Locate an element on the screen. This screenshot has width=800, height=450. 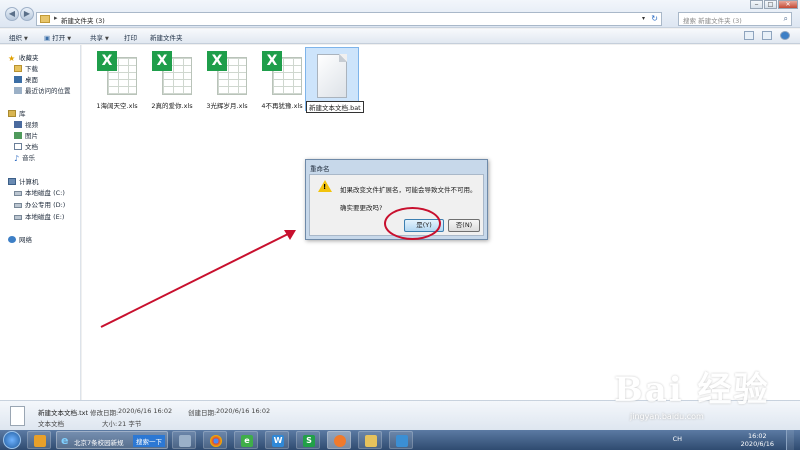
detail-modified-label: 修改日期: is located at coordinates (104, 413).